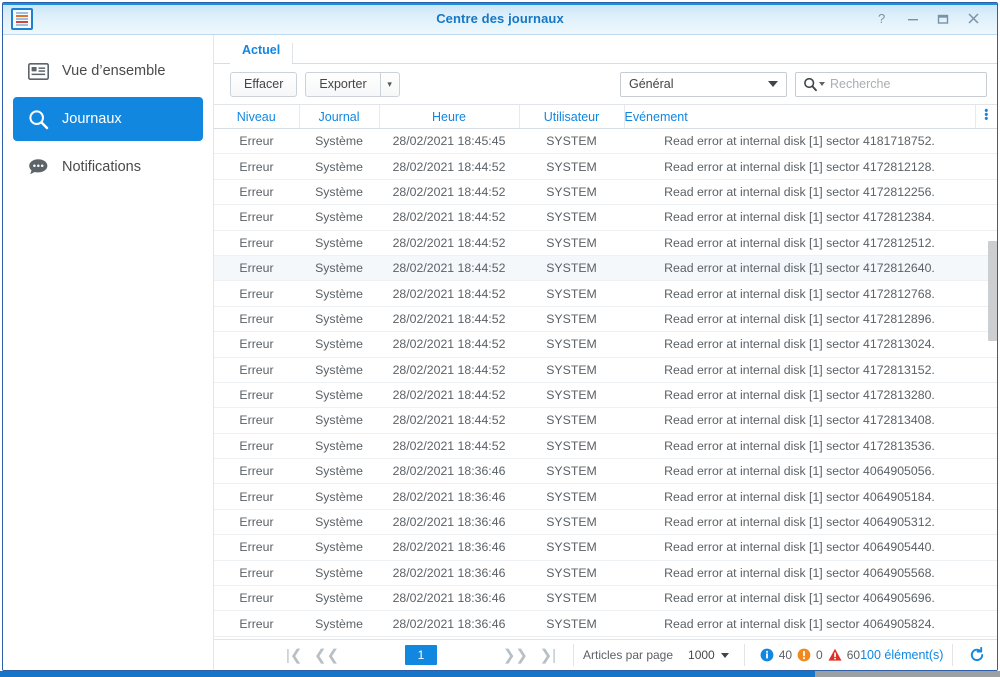 The width and height of the screenshot is (1000, 677). What do you see at coordinates (261, 50) in the screenshot?
I see `tab-label: Actuel` at bounding box center [261, 50].